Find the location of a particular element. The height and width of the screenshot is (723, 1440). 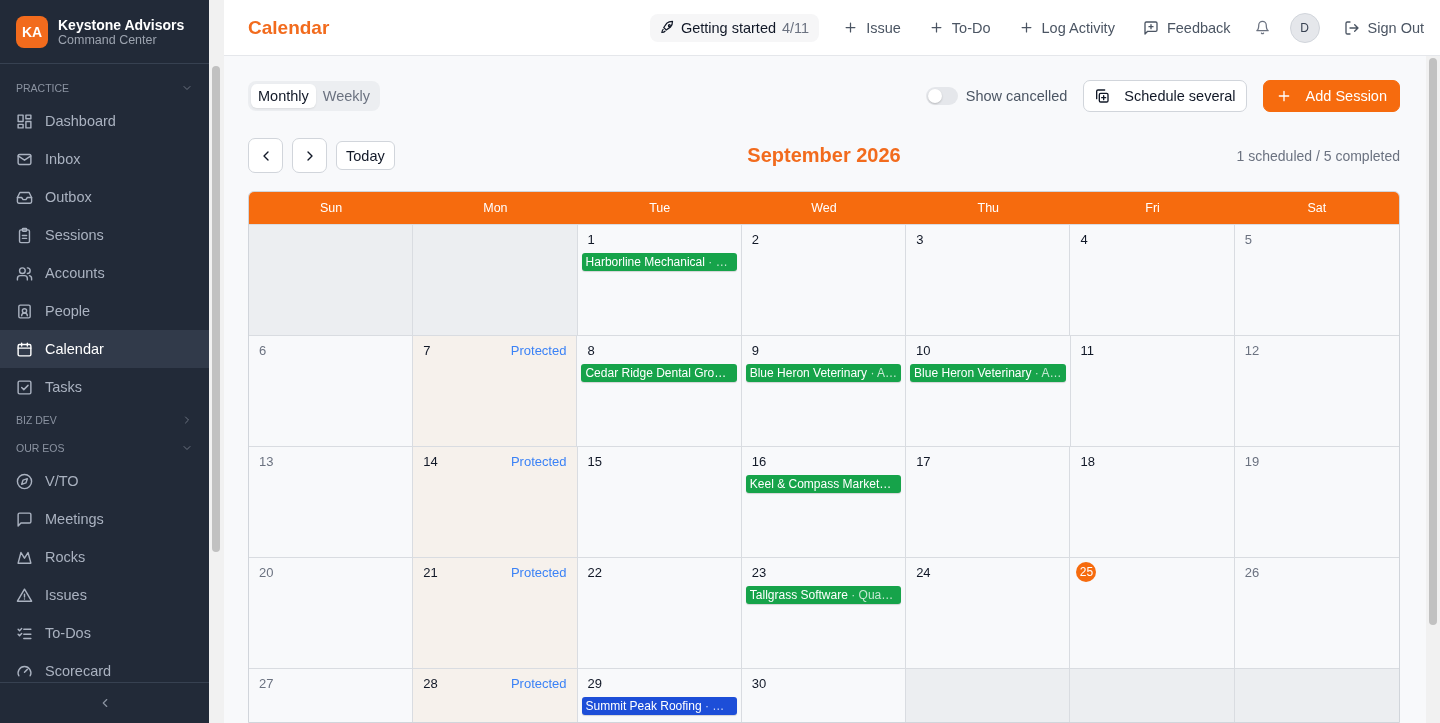

section-header: OUR EOS is located at coordinates (104, 448).